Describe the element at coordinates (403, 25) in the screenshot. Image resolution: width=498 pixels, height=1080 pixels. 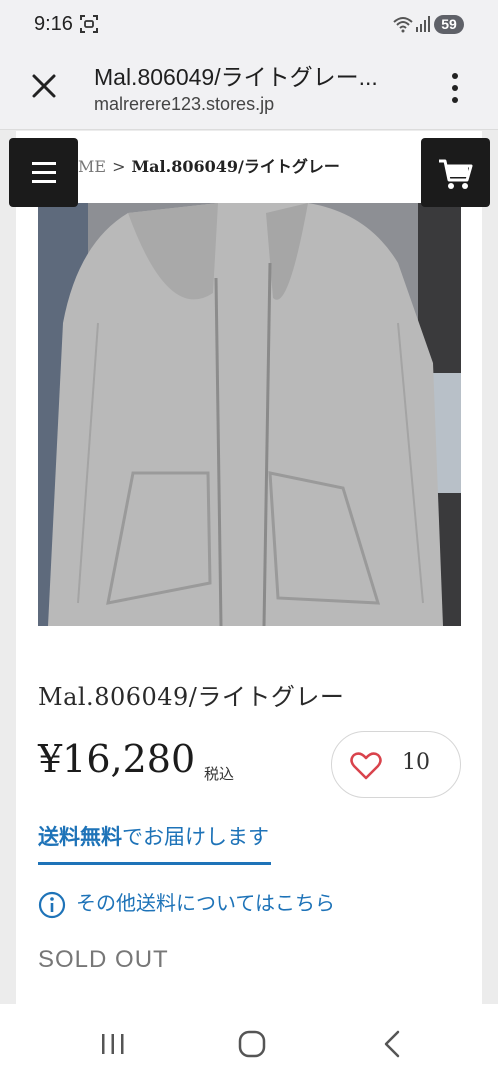
I see `wifi-icon` at that location.